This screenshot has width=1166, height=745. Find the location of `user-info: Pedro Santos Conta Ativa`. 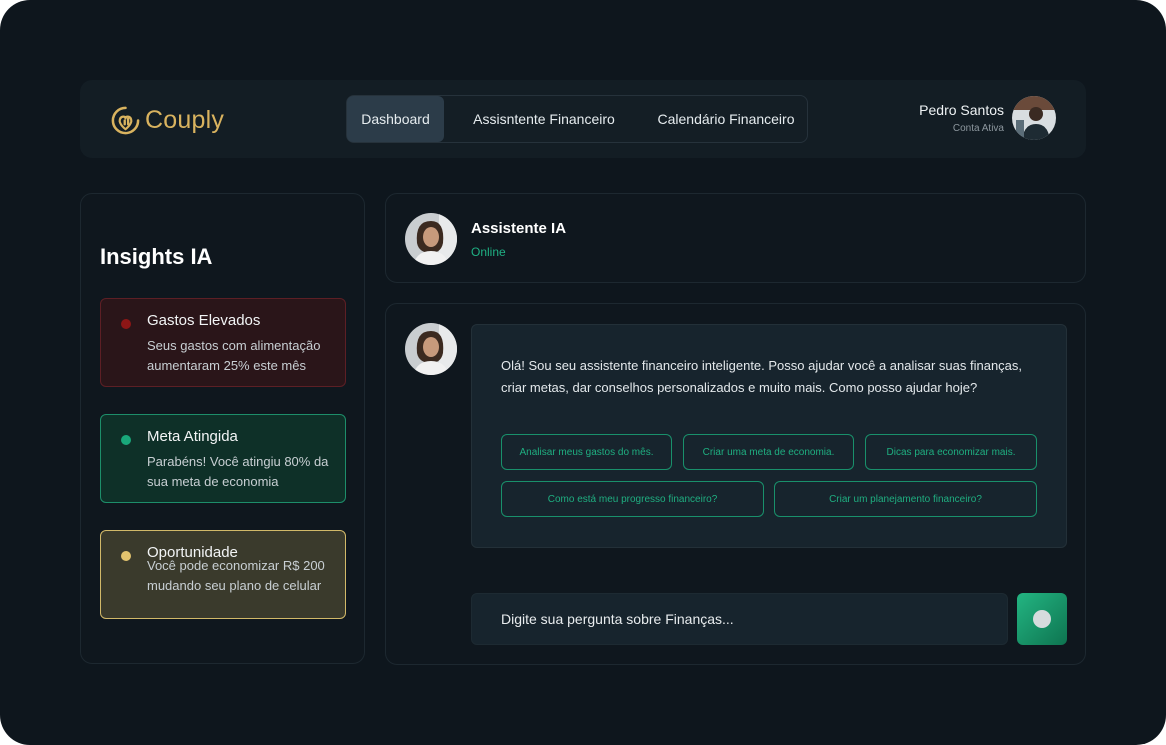

user-info: Pedro Santos Conta Ativa is located at coordinates (961, 118).